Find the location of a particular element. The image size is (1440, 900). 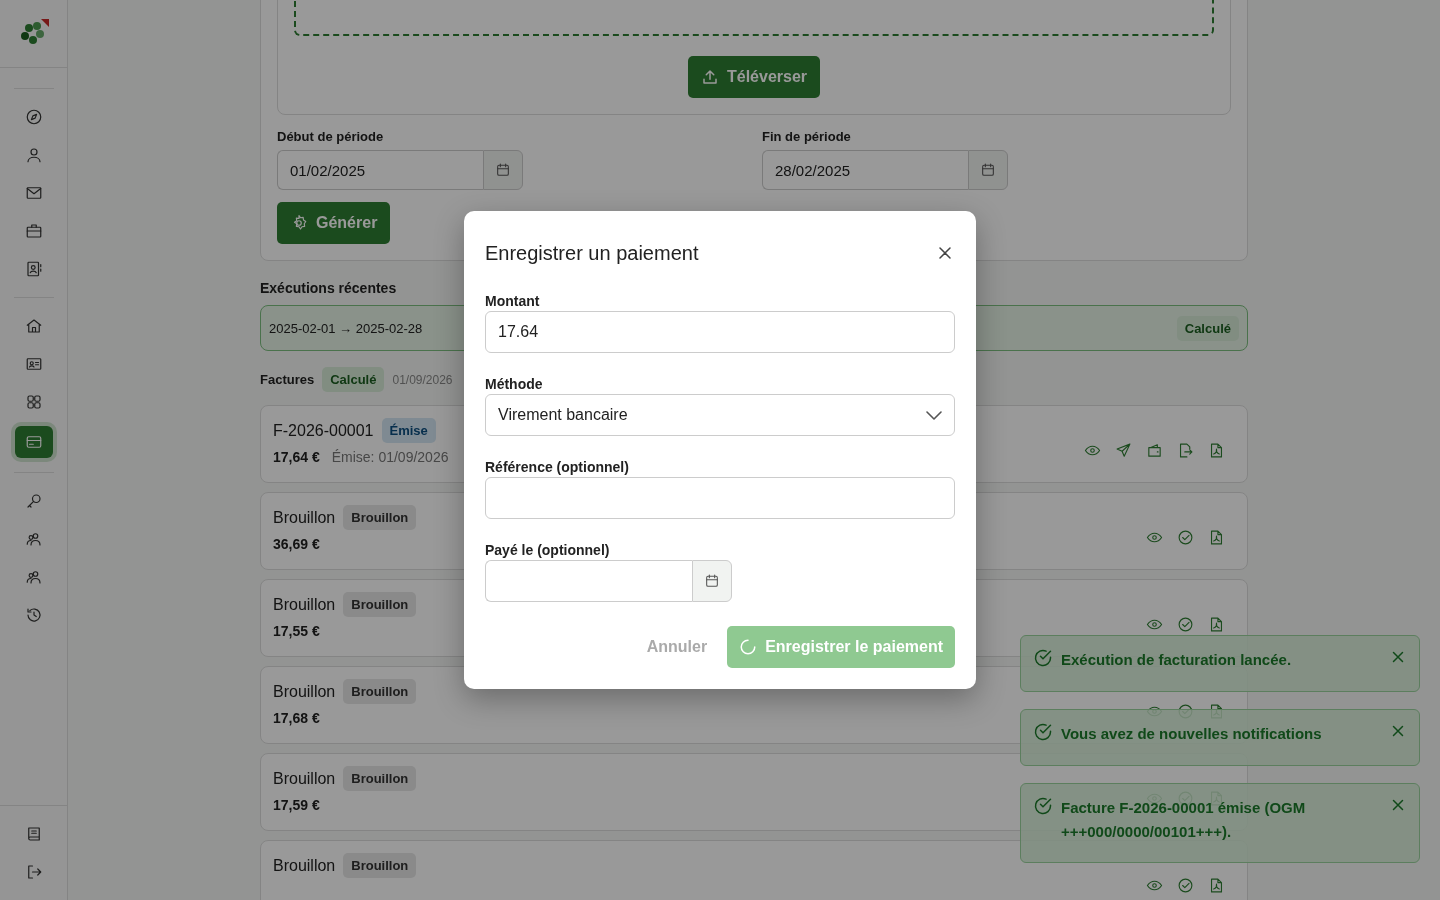

field-label: Montant is located at coordinates (513, 301).